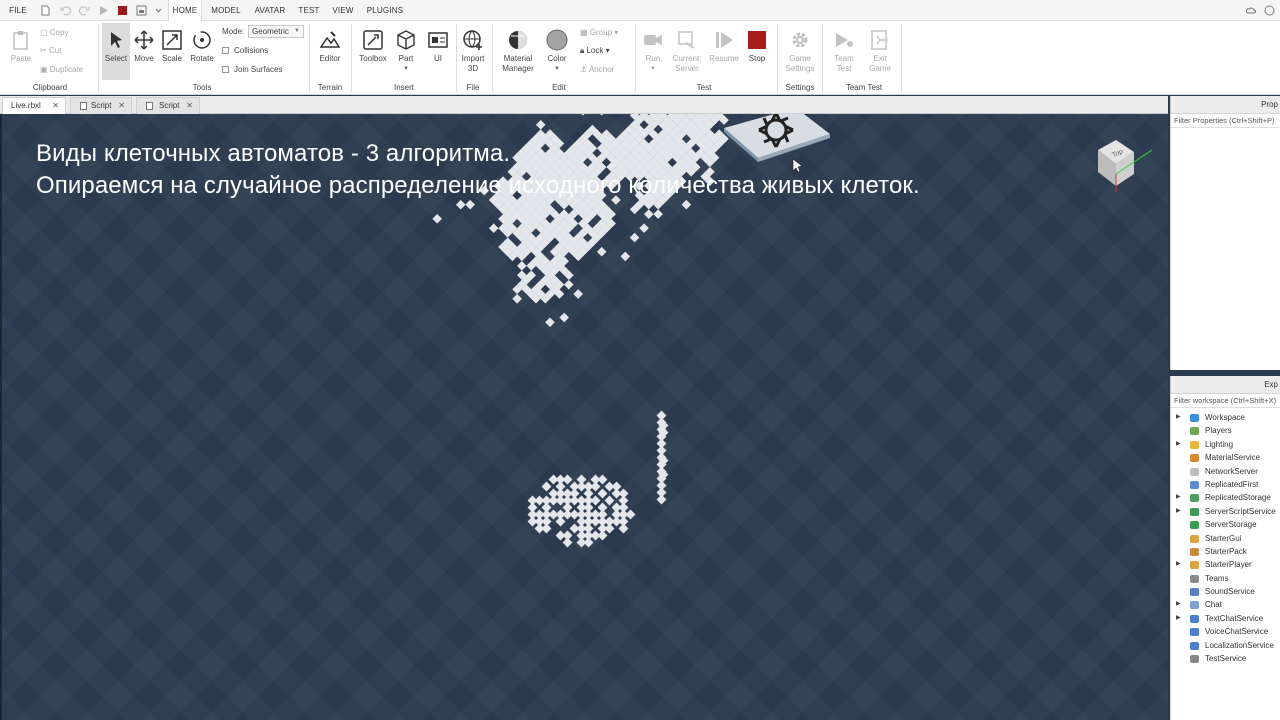  What do you see at coordinates (343, 10) in the screenshot?
I see `tab-view: VIEW` at bounding box center [343, 10].